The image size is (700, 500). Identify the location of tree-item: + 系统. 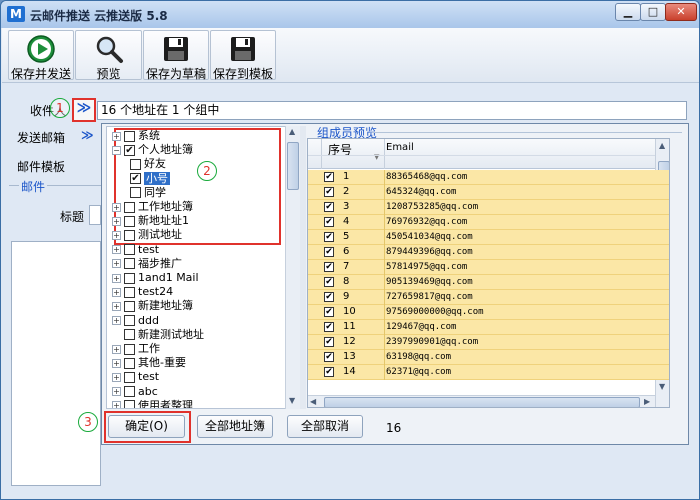
(136, 136).